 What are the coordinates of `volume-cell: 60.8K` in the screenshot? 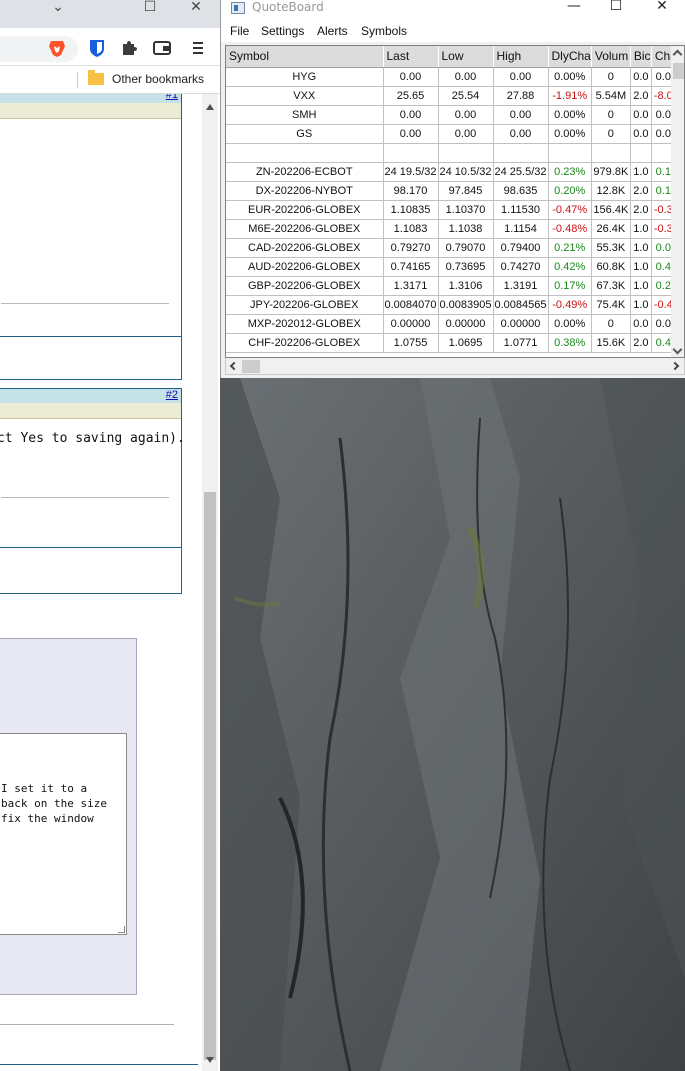 It's located at (611, 267).